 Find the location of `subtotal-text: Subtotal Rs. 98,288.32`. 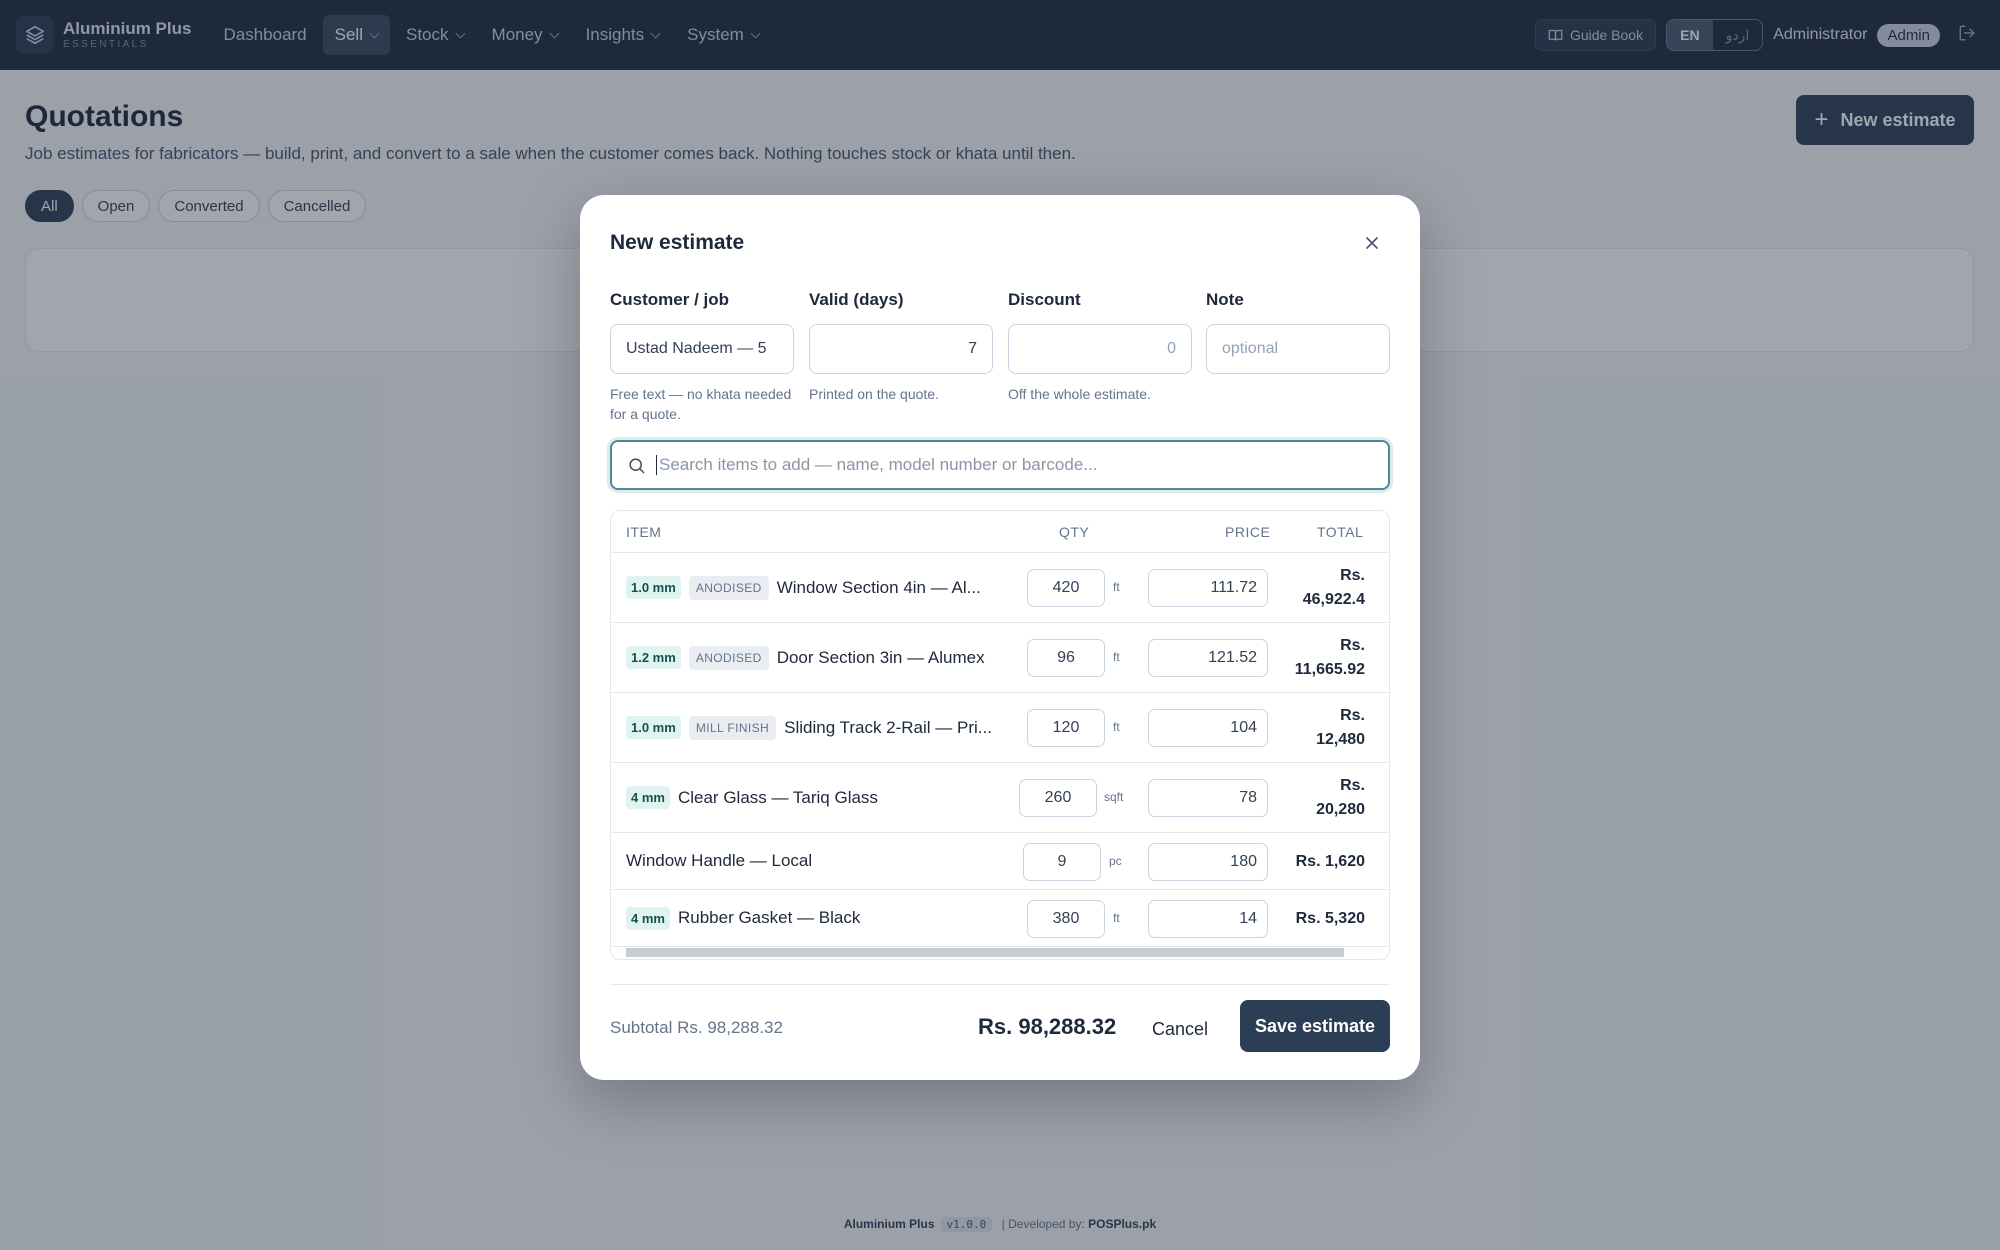

subtotal-text: Subtotal Rs. 98,288.32 is located at coordinates (696, 1027).